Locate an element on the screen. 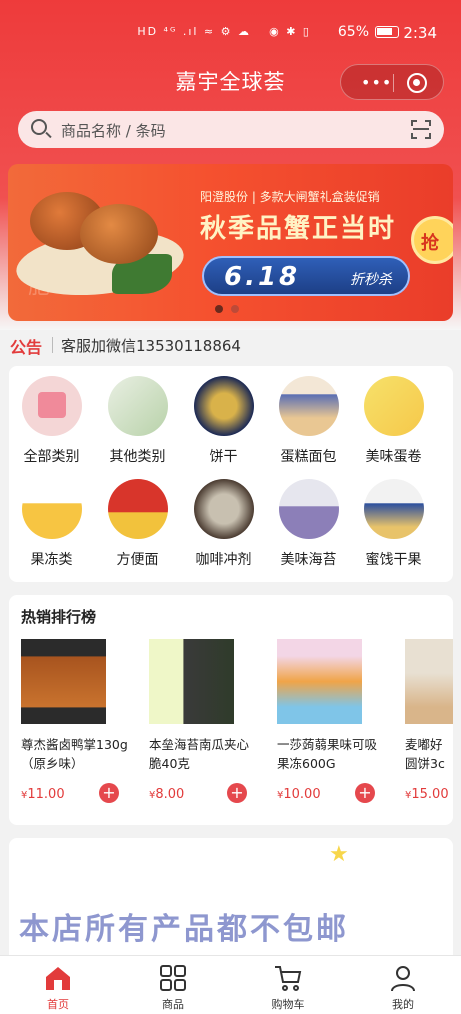 The width and height of the screenshot is (461, 1014). price-value: 8.00 is located at coordinates (170, 794).